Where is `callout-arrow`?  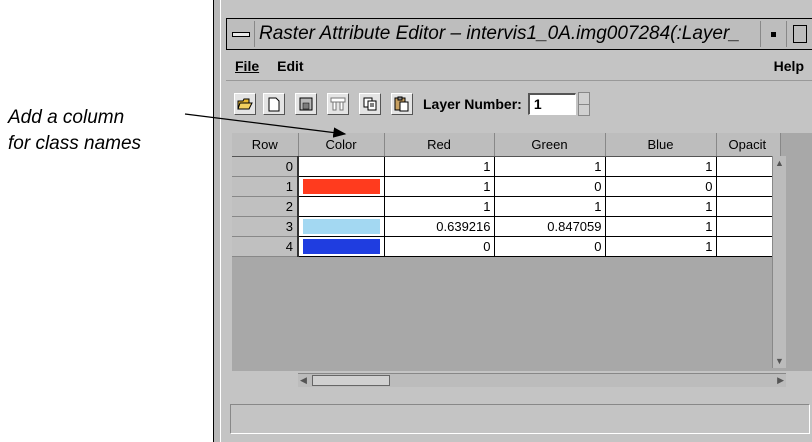 callout-arrow is located at coordinates (265, 125).